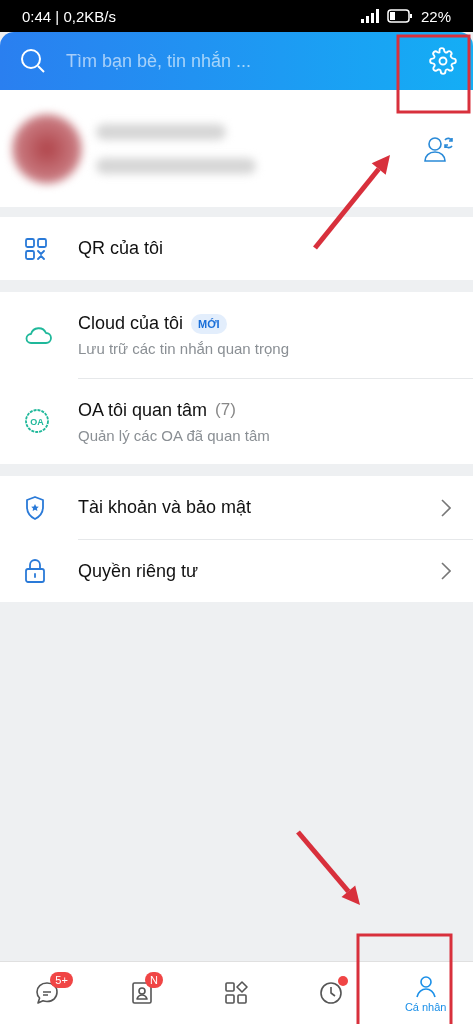 The width and height of the screenshot is (473, 1024). Describe the element at coordinates (236, 993) in the screenshot. I see `apps-grid-icon` at that location.